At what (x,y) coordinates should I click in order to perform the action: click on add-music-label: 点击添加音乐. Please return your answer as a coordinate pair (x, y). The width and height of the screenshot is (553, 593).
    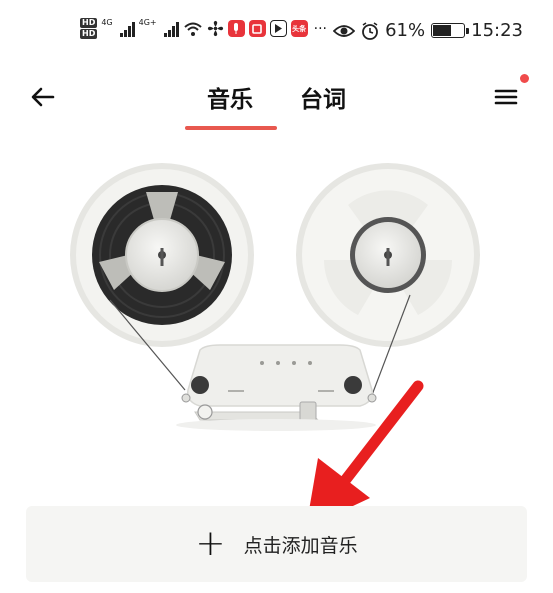
    Looking at the image, I should click on (300, 545).